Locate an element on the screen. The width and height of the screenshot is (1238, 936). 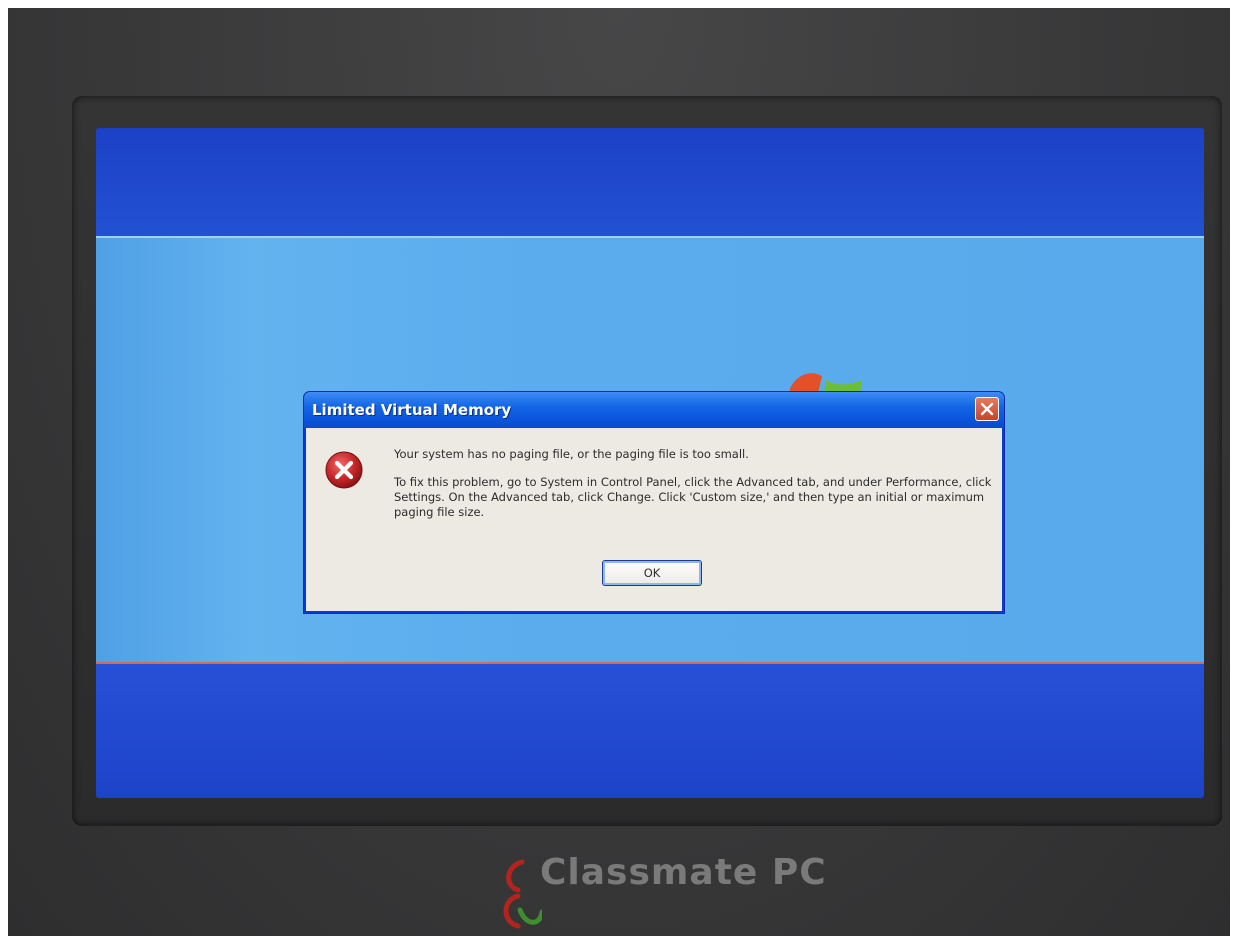
boot-screen-bottom-band is located at coordinates (650, 731).